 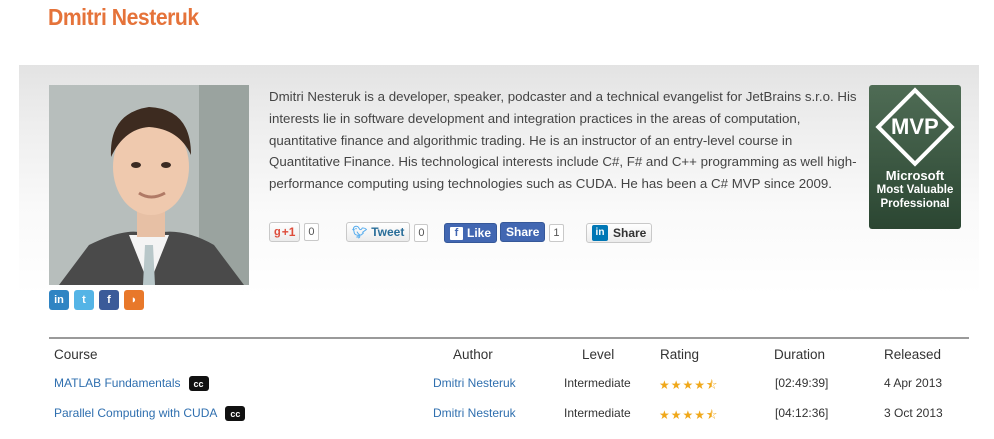 What do you see at coordinates (509, 338) in the screenshot?
I see `courses-divider` at bounding box center [509, 338].